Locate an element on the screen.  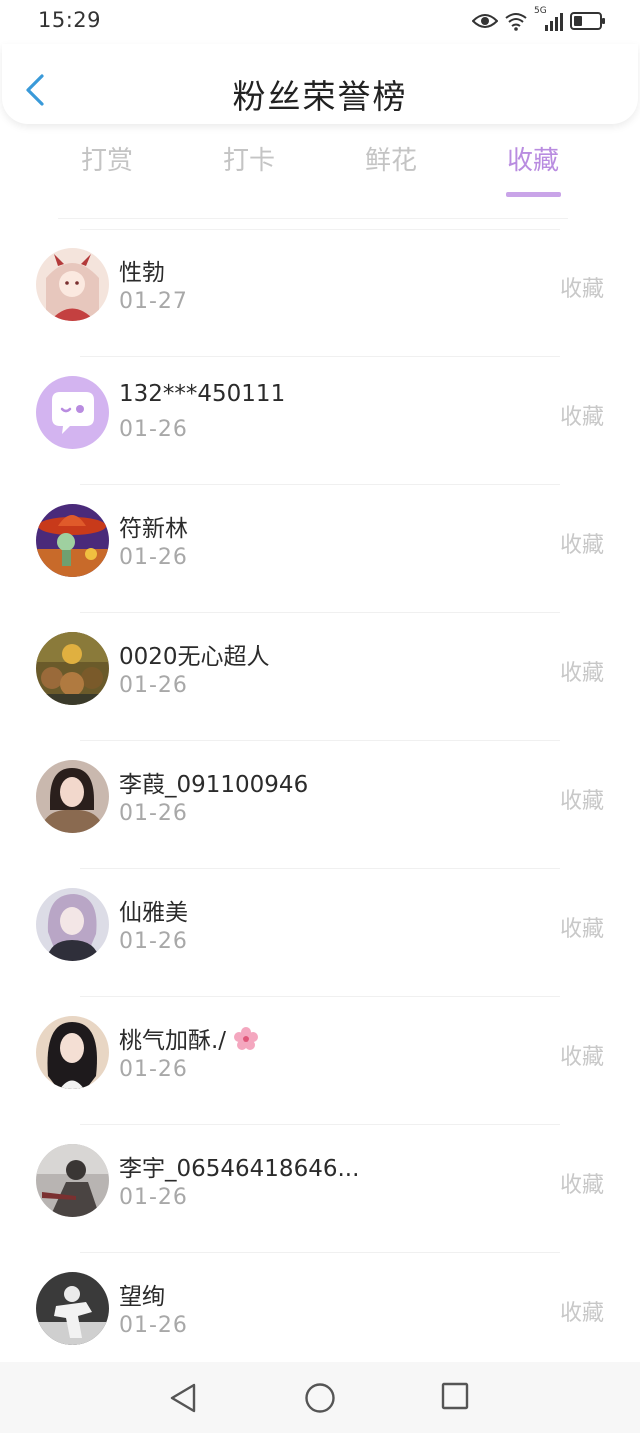
status-time: 15:29 is located at coordinates (70, 20).